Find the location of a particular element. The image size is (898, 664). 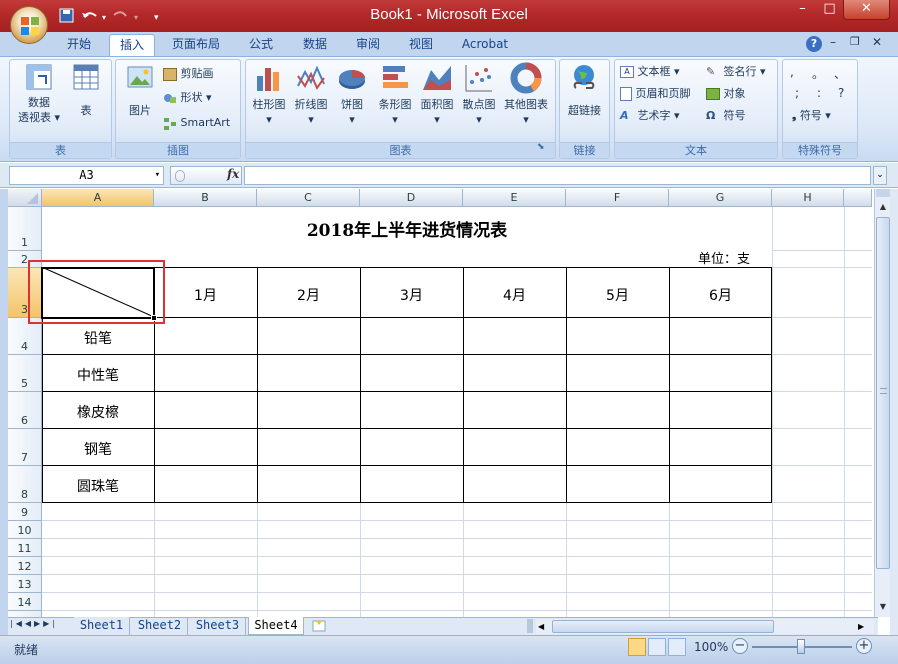

col-header-b: B is located at coordinates (205, 198).